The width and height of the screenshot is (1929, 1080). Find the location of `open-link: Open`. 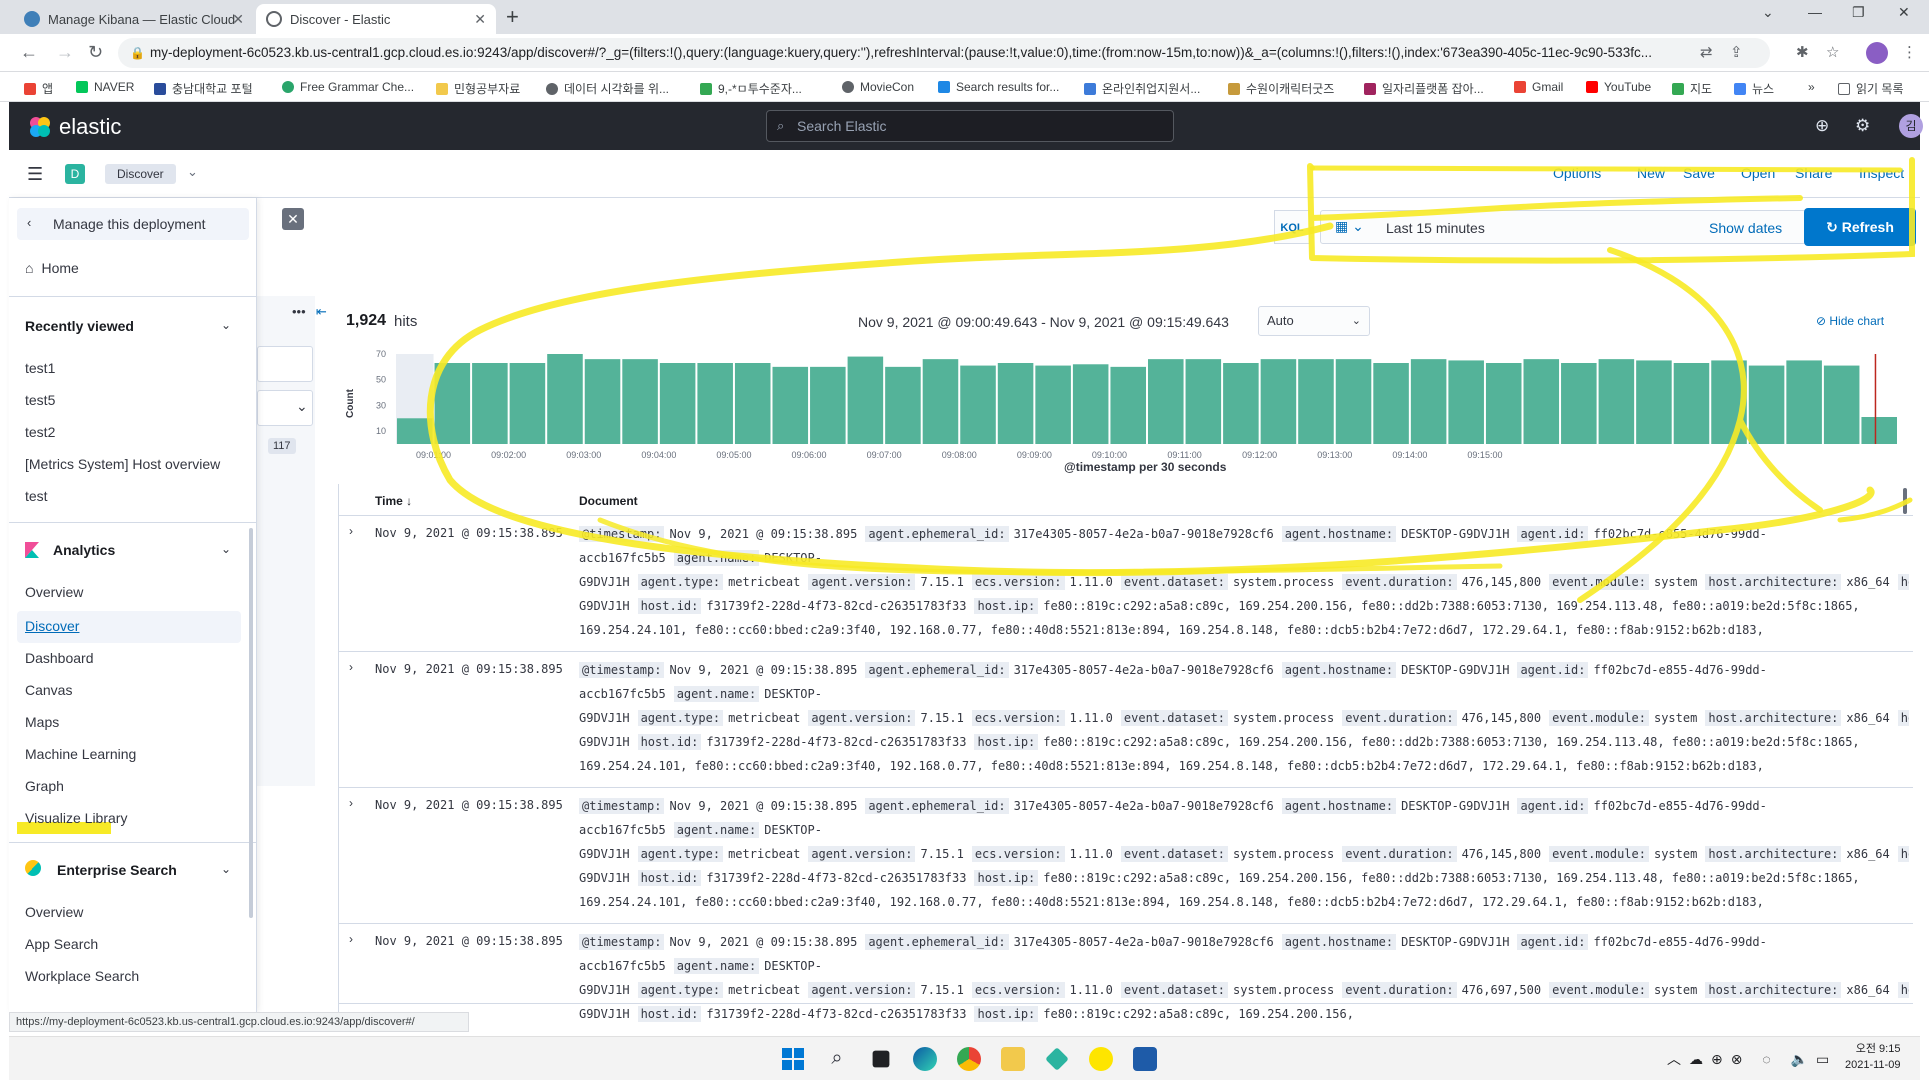

open-link: Open is located at coordinates (1758, 173).